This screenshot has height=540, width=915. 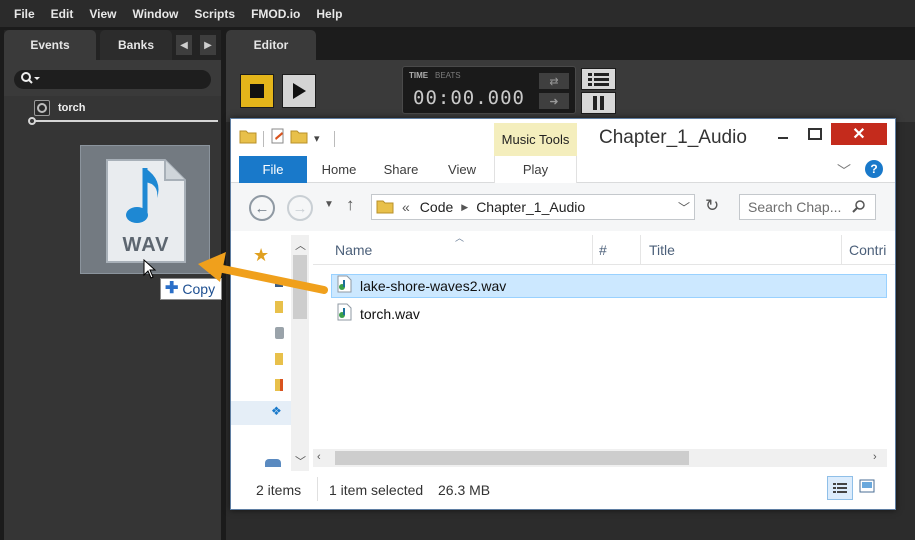 What do you see at coordinates (598, 103) in the screenshot?
I see `pause-icon` at bounding box center [598, 103].